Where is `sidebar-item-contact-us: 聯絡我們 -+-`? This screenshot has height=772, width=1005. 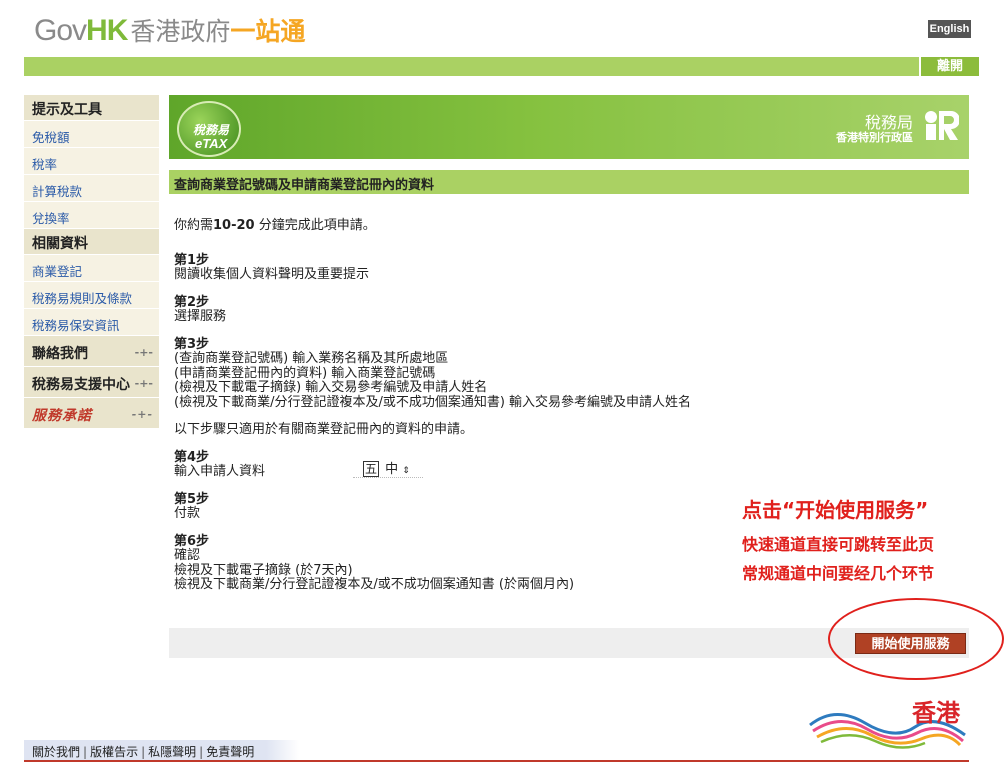
sidebar-item-contact-us: 聯絡我們 -+- is located at coordinates (91, 351).